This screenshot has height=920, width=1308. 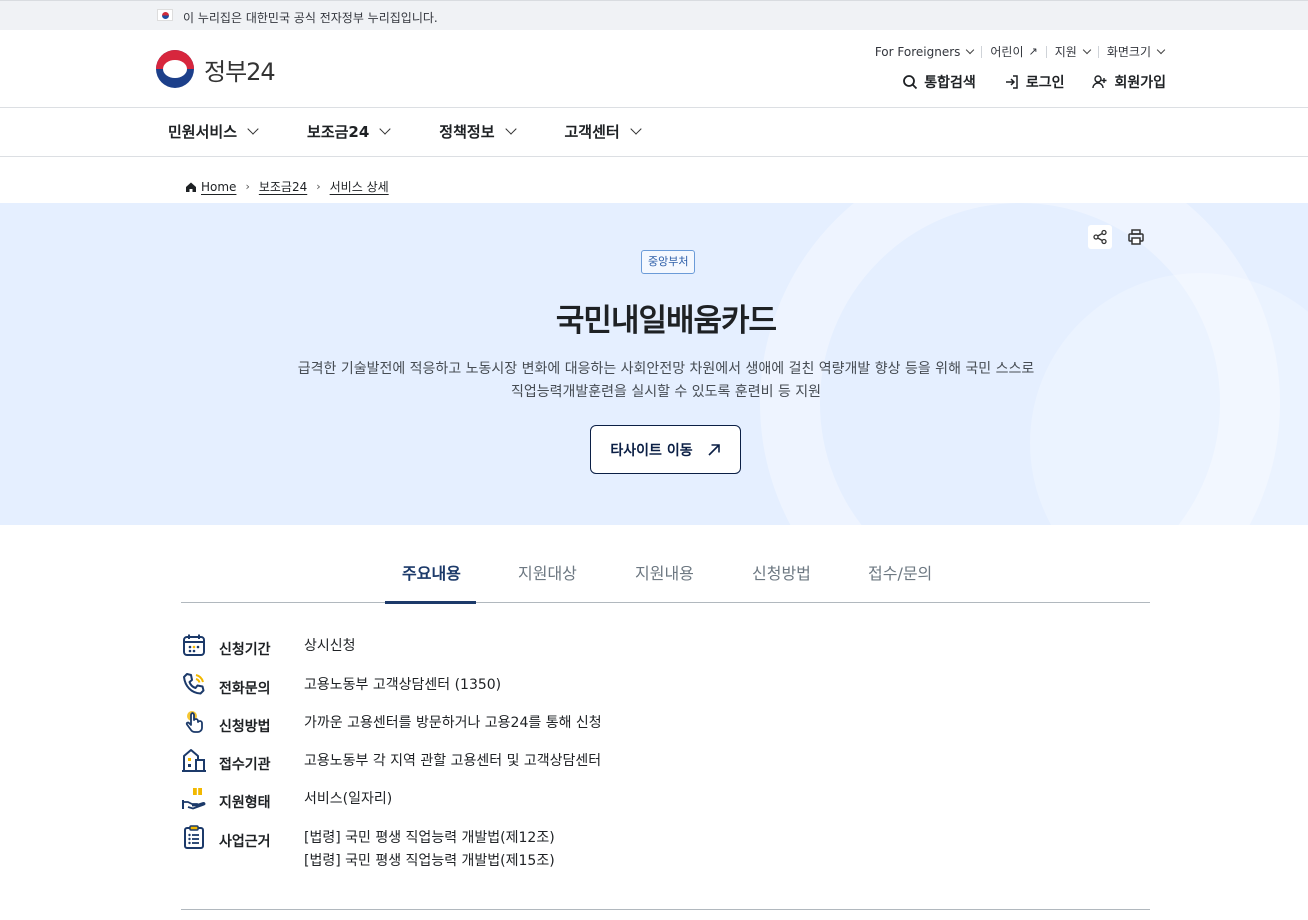 What do you see at coordinates (654, 132) in the screenshot?
I see `main-navigation: 민원서비스 보조금24 정책정보 고객센터` at bounding box center [654, 132].